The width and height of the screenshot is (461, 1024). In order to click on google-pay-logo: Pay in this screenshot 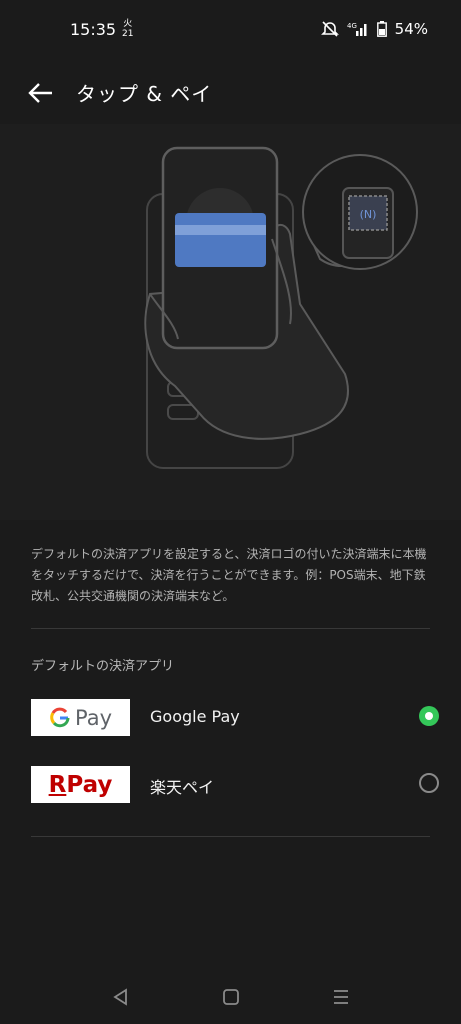, I will do `click(80, 717)`.